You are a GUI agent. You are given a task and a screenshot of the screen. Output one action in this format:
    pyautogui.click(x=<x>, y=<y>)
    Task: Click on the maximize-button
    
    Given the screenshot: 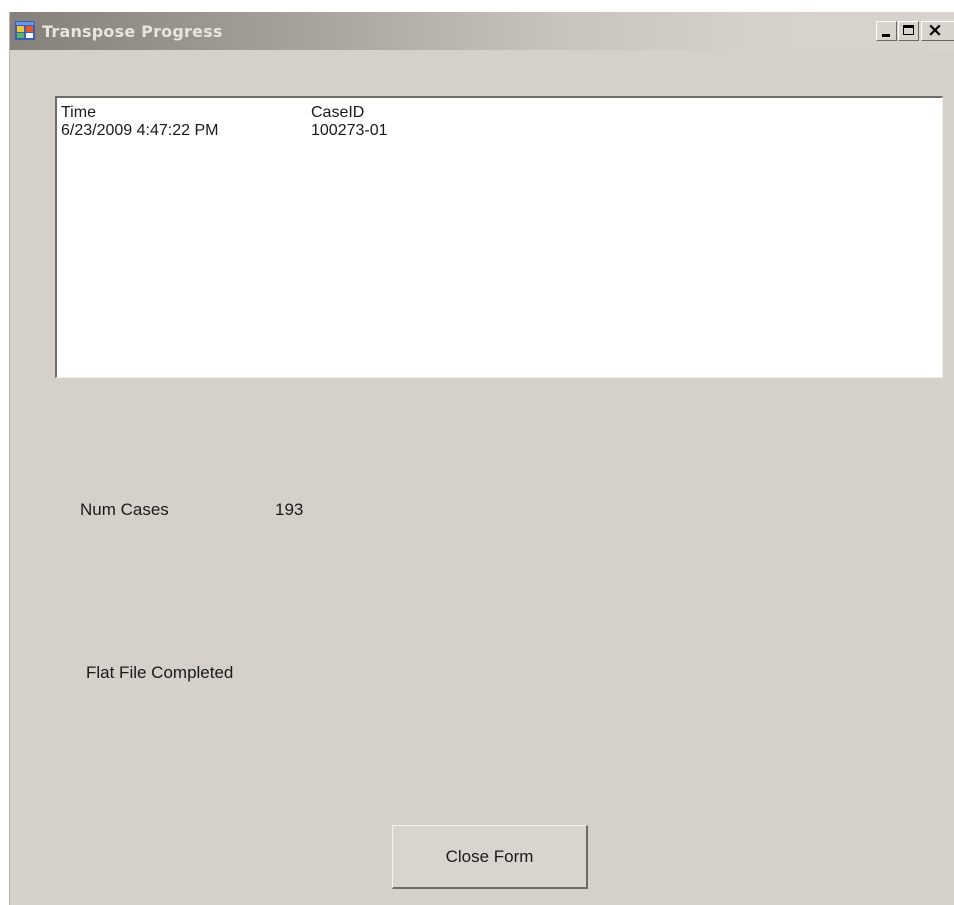 What is the action you would take?
    pyautogui.click(x=908, y=31)
    